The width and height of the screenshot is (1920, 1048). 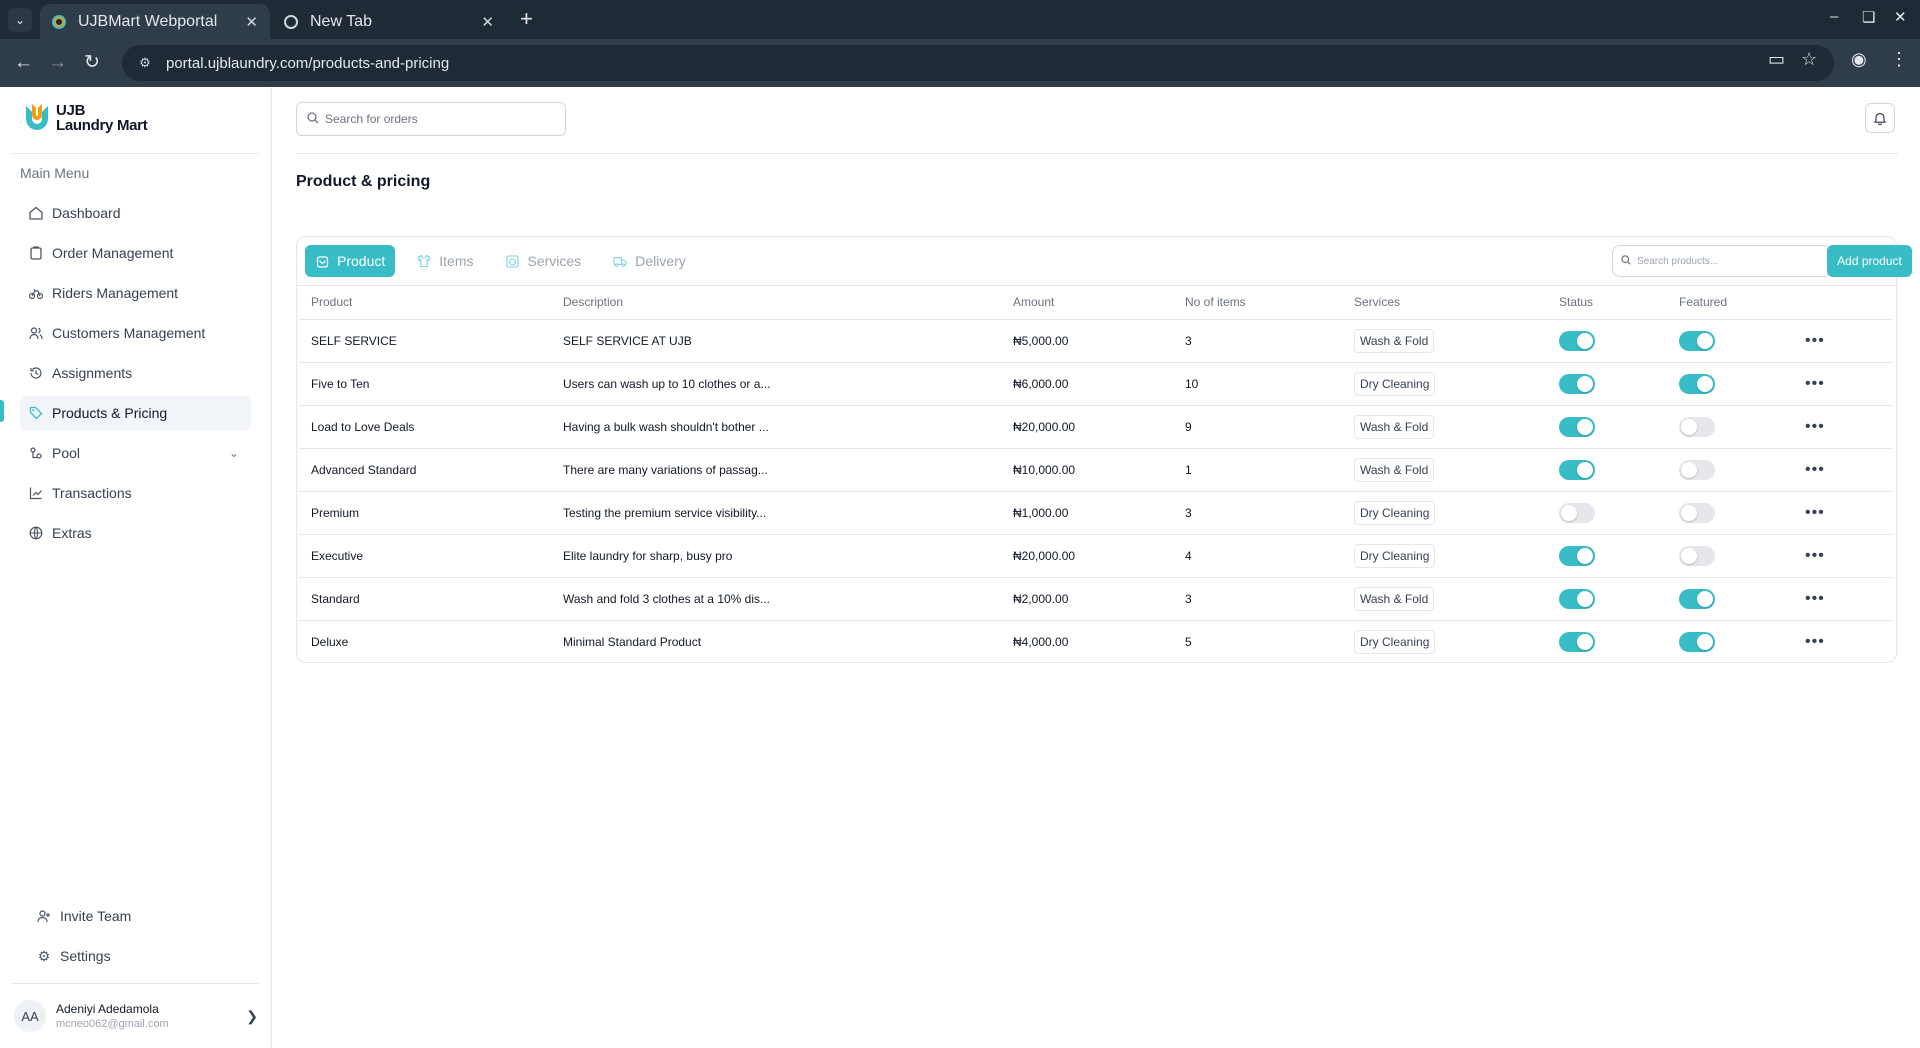 What do you see at coordinates (23, 63) in the screenshot?
I see `back-arrow-icon: ←` at bounding box center [23, 63].